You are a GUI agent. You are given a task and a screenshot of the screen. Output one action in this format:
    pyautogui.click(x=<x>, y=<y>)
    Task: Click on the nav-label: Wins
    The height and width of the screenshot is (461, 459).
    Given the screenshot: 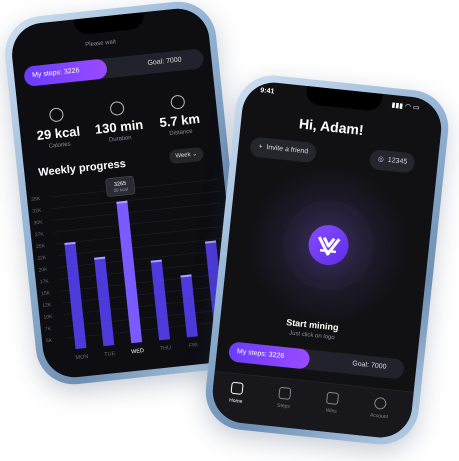 What is the action you would take?
    pyautogui.click(x=331, y=411)
    